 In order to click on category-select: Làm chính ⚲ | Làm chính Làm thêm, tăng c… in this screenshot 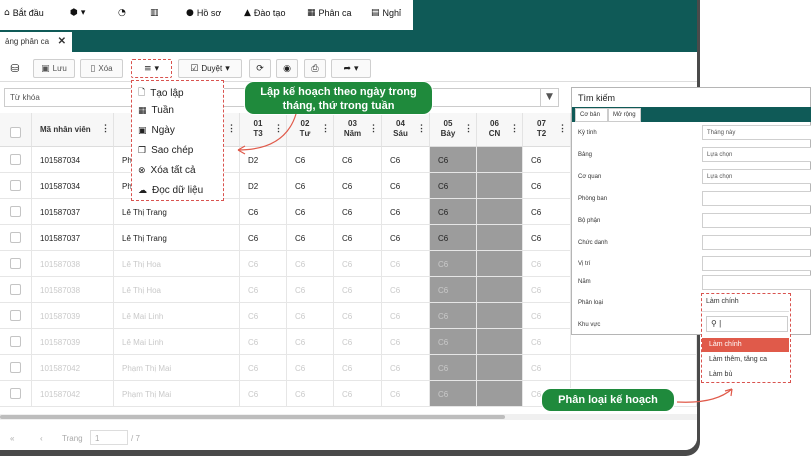, I will do `click(746, 338)`.